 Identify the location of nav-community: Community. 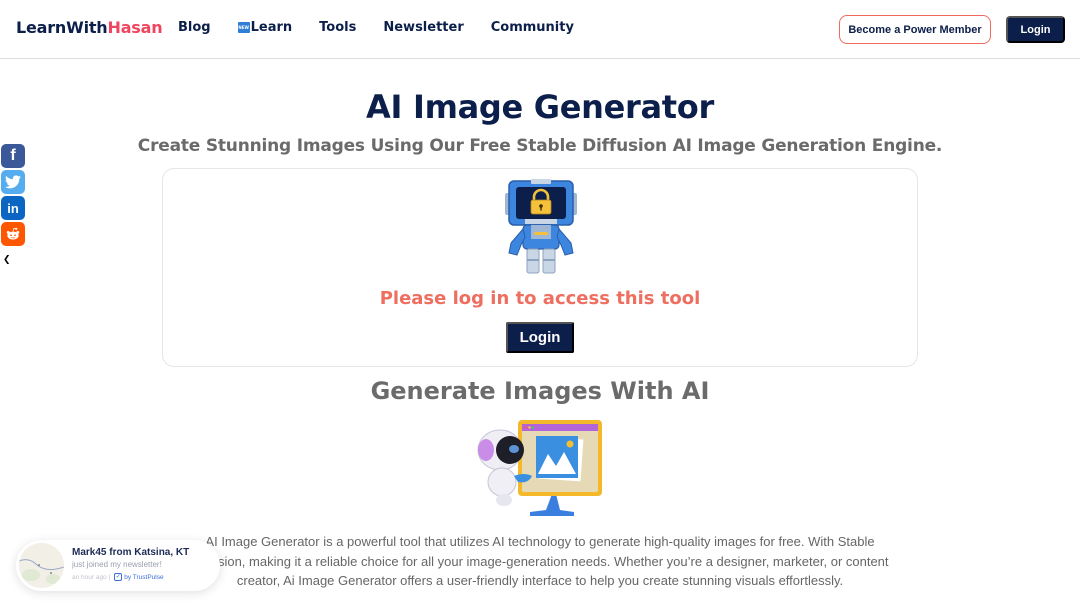
(532, 27).